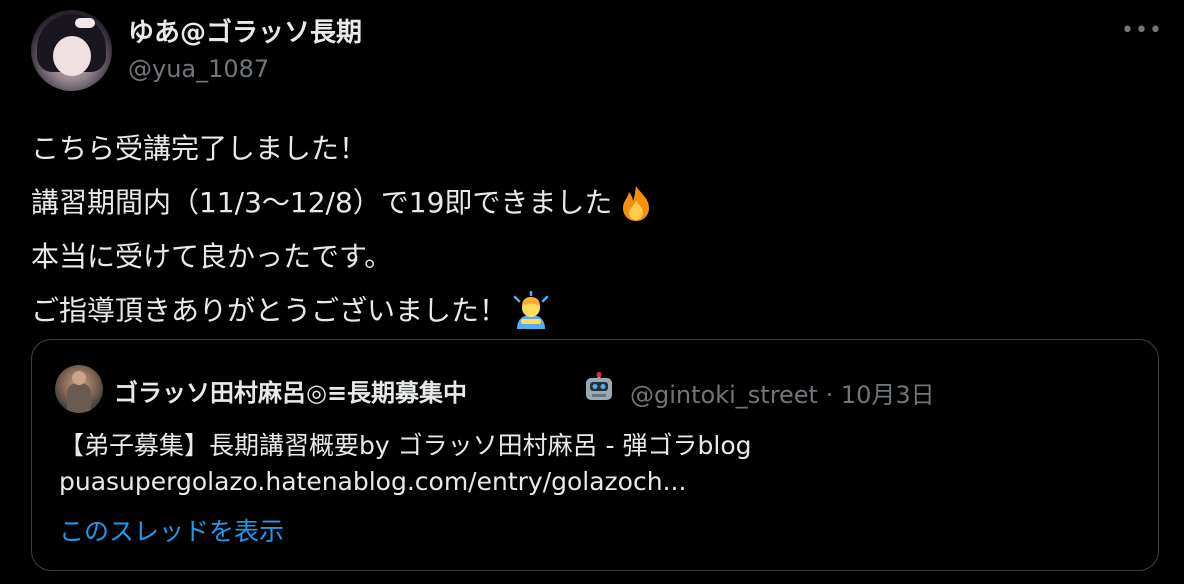  What do you see at coordinates (290, 390) in the screenshot?
I see `quoted-author-name: ゴラッソ田村麻呂◎≡長期募集中` at bounding box center [290, 390].